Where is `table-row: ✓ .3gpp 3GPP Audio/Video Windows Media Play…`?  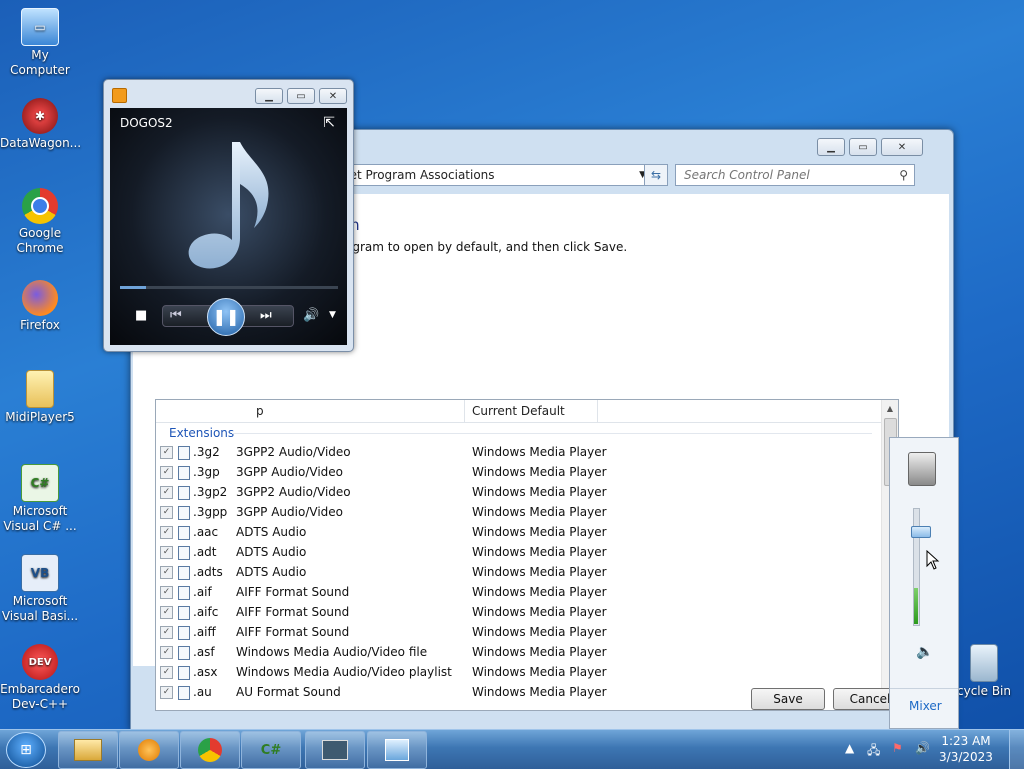
table-row: ✓ .3gpp 3GPP Audio/Video Windows Media Play… is located at coordinates (518, 513).